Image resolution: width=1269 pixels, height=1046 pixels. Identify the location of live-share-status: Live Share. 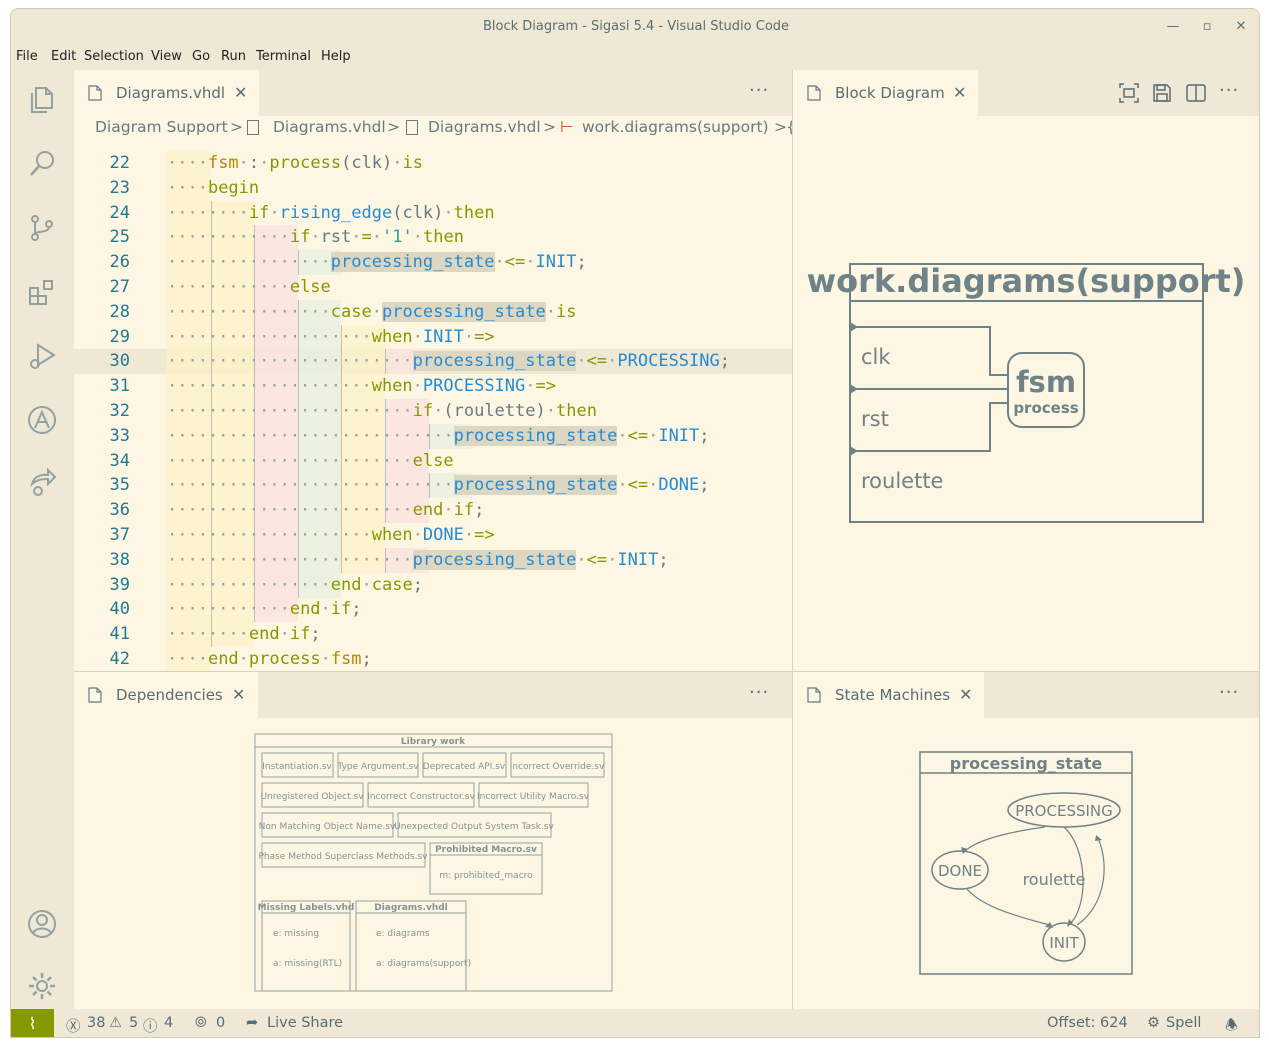
(305, 1023).